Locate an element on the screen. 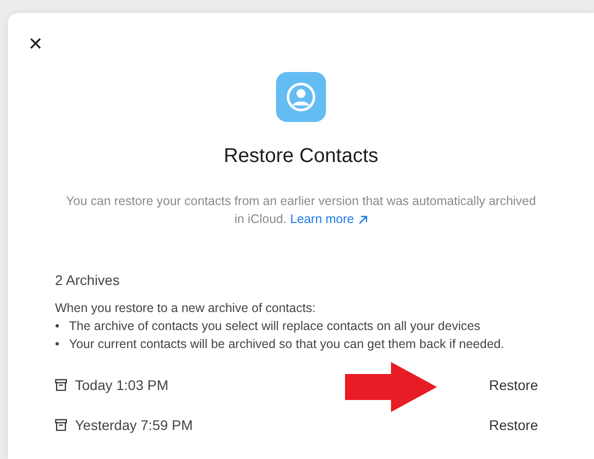  intro-text: When you restore to a new archive of contacts: is located at coordinates (186, 308).